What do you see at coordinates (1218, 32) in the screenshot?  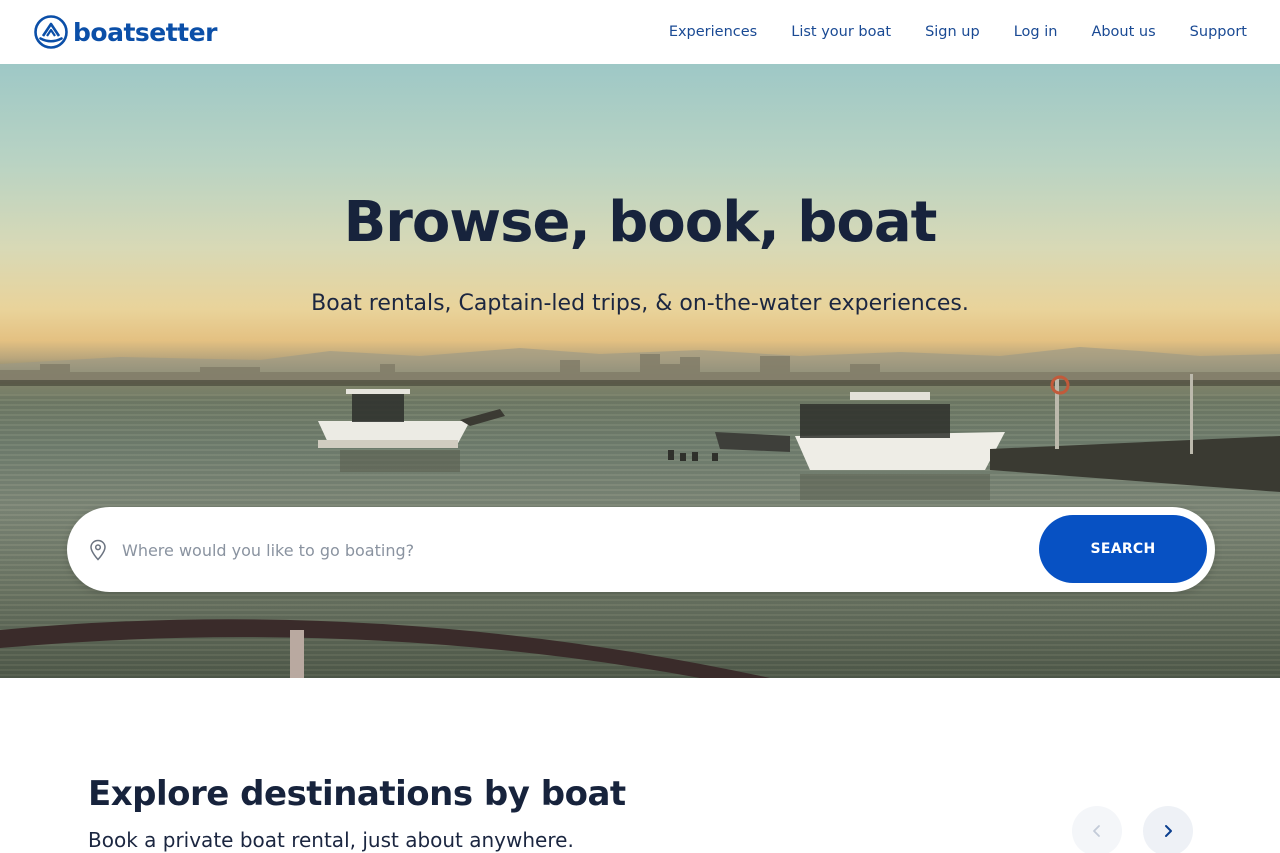 I see `nav-support: Support` at bounding box center [1218, 32].